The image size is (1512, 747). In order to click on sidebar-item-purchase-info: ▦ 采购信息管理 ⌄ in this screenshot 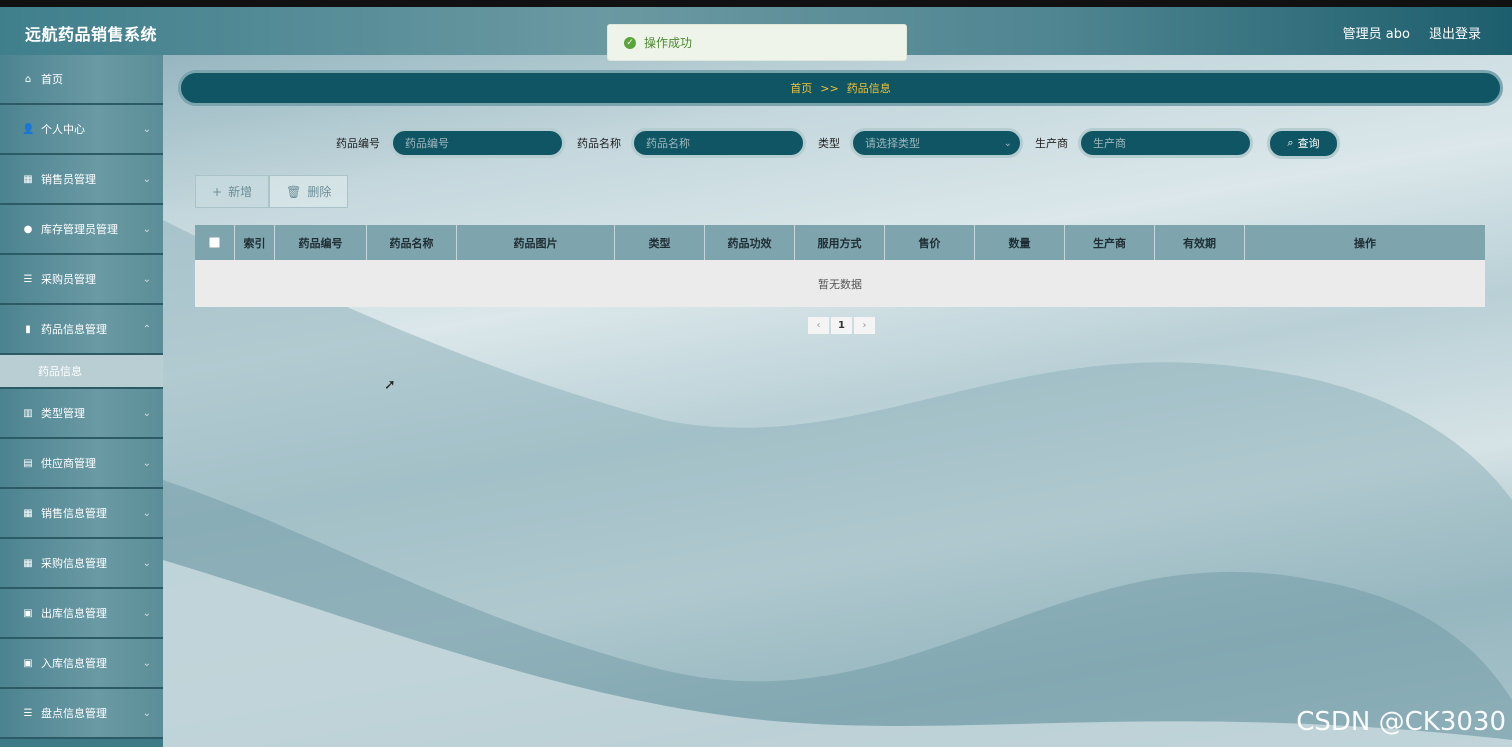, I will do `click(81, 564)`.